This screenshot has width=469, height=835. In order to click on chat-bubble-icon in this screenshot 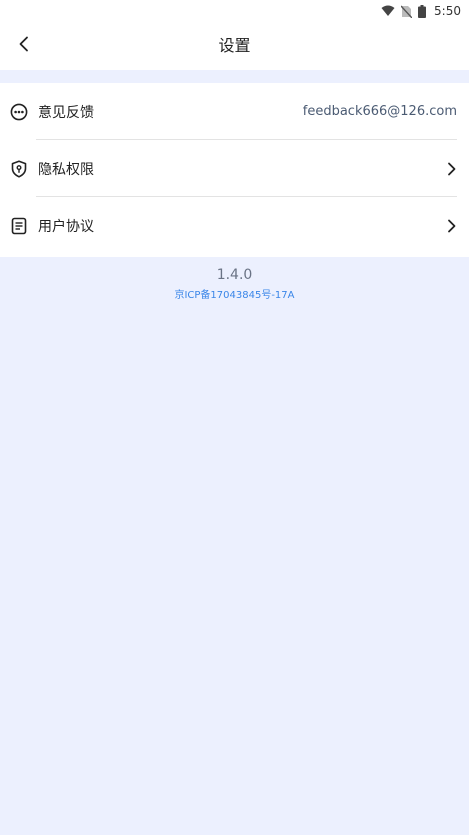, I will do `click(19, 112)`.